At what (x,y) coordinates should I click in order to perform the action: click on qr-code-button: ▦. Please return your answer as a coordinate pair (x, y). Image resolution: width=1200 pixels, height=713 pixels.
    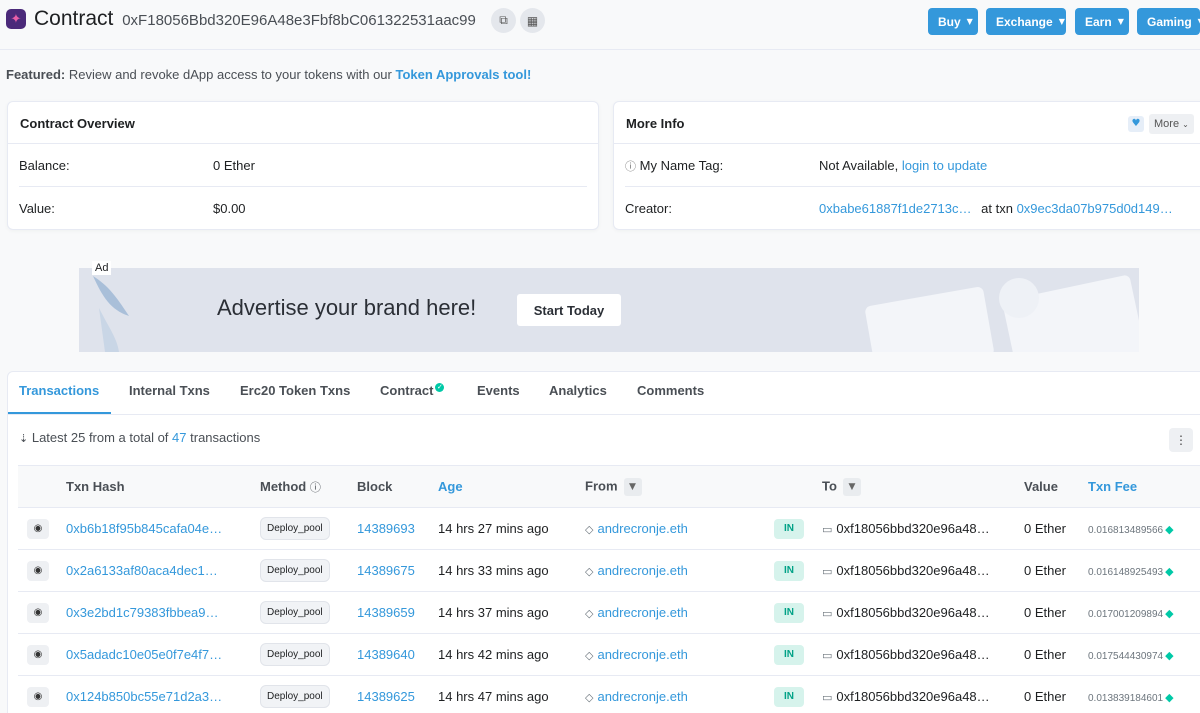
    Looking at the image, I should click on (532, 20).